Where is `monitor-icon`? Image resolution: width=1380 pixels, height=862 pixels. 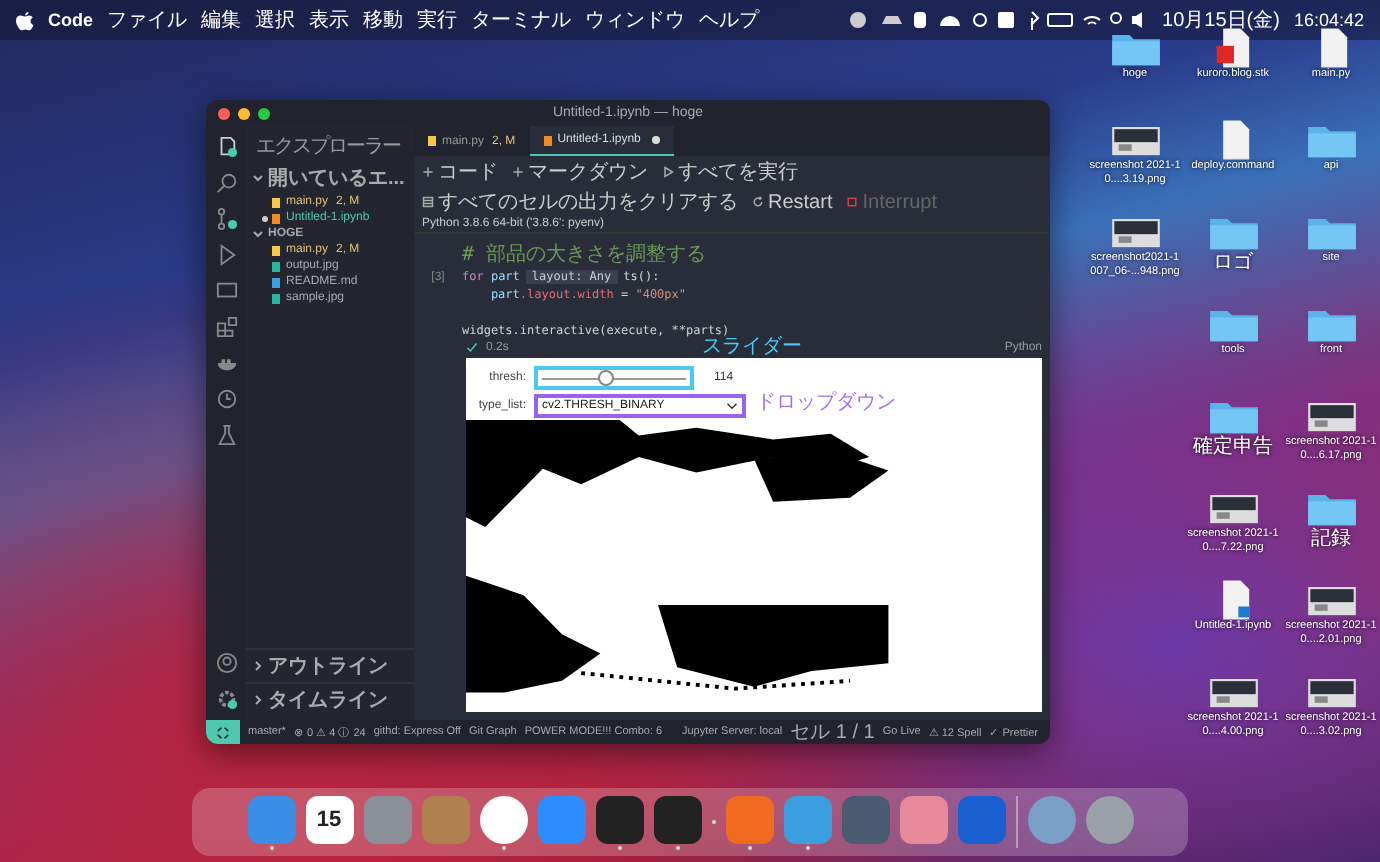 monitor-icon is located at coordinates (226, 291).